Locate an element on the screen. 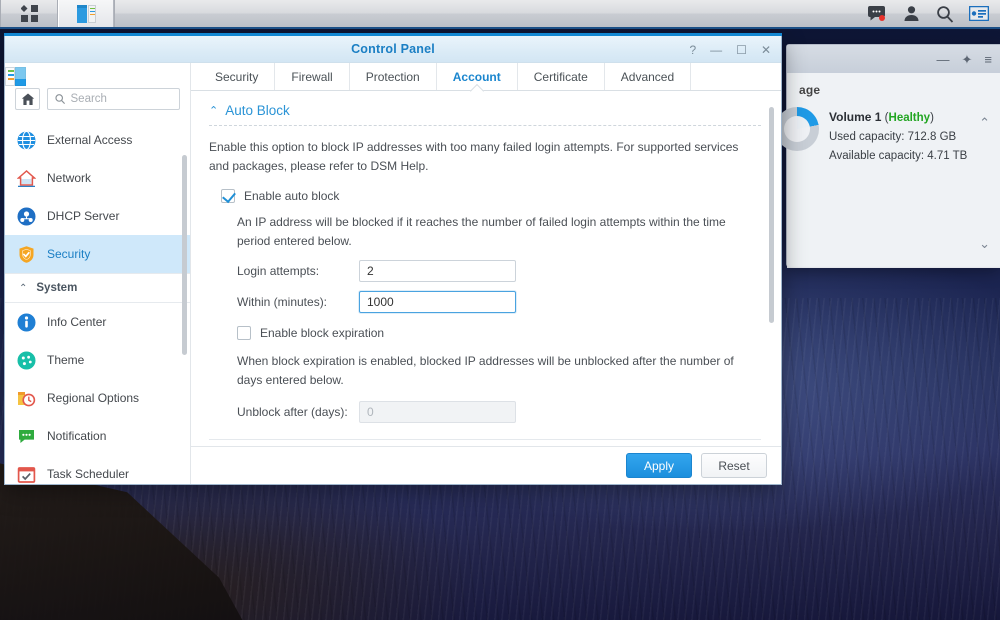 This screenshot has height=620, width=1000. home-button is located at coordinates (27, 99).